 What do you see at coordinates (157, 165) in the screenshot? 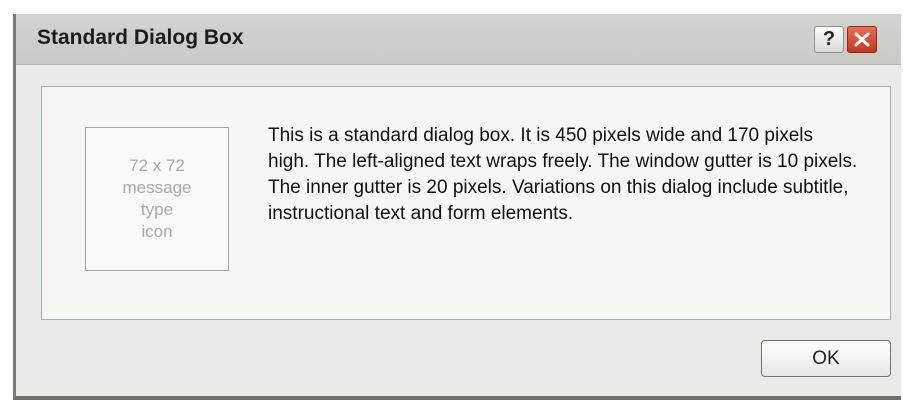
I see `placeholder-line: 72 x 72` at bounding box center [157, 165].